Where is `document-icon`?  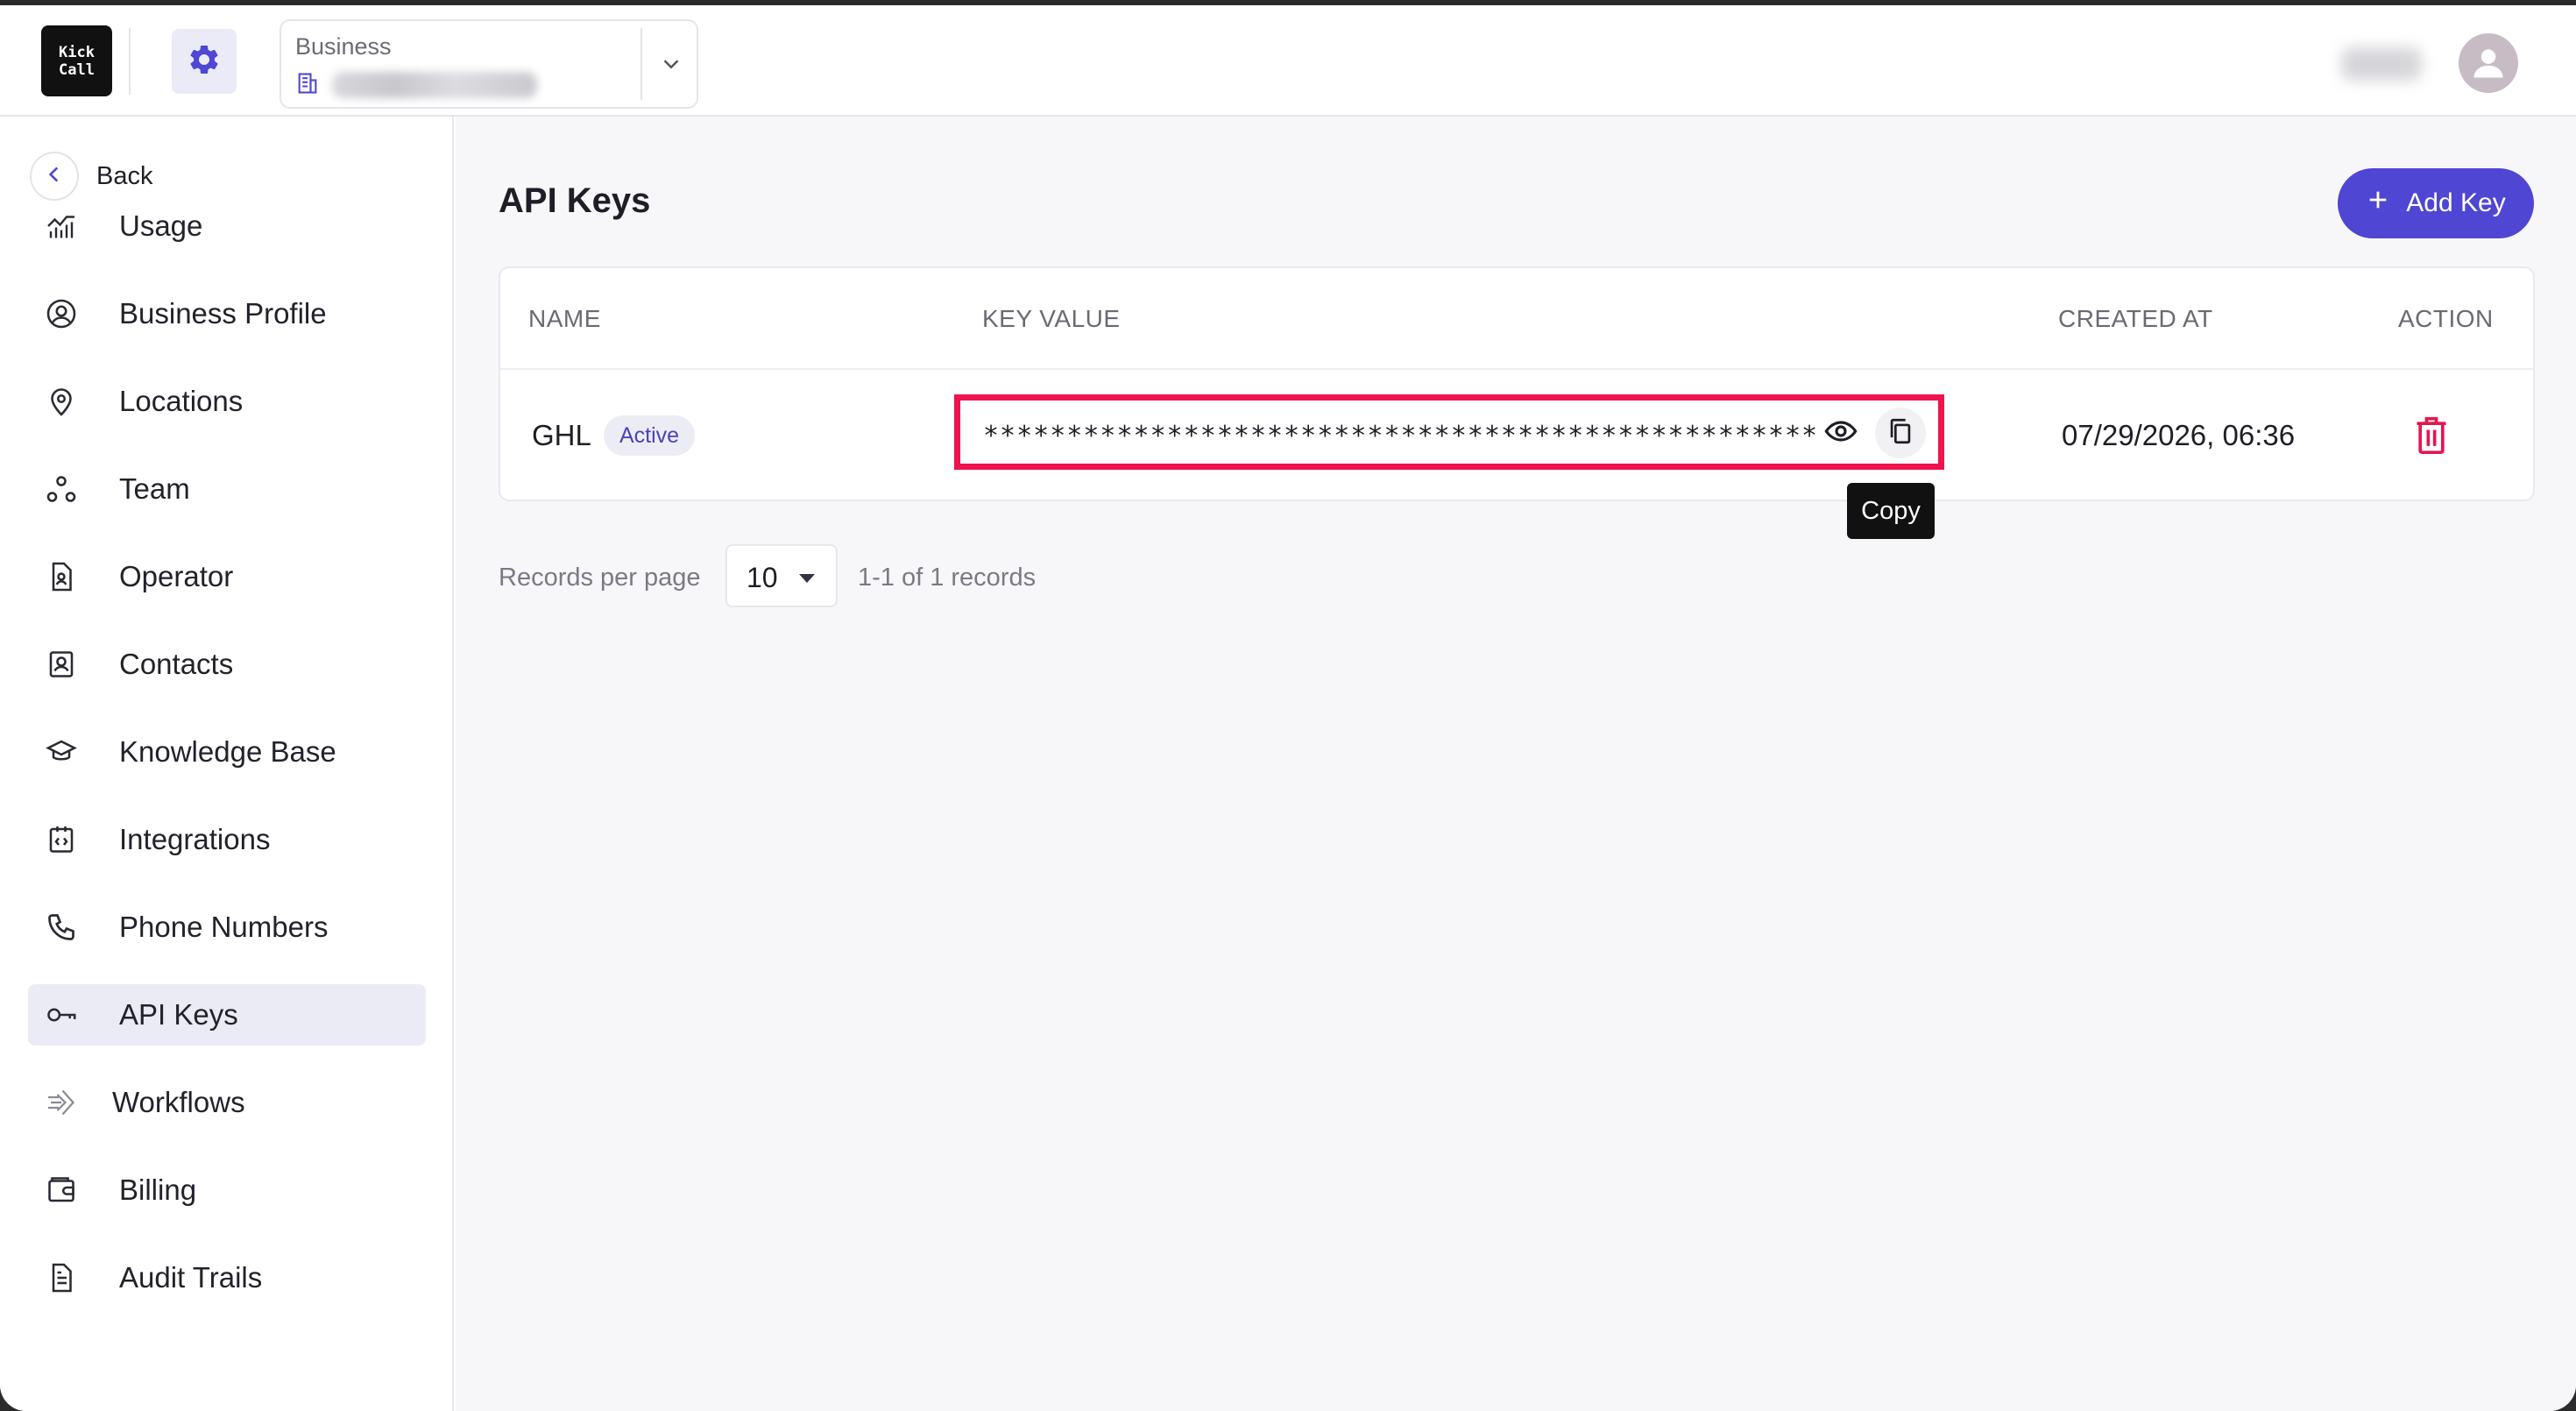 document-icon is located at coordinates (61, 1278).